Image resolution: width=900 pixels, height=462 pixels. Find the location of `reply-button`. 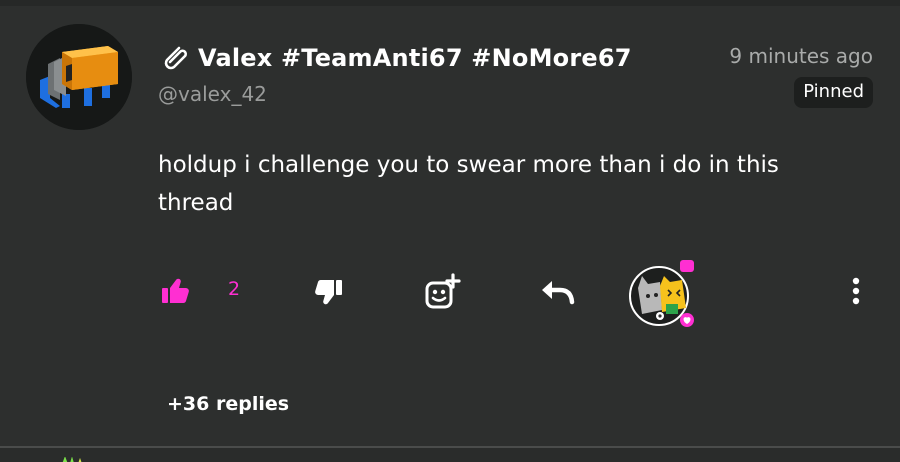

reply-button is located at coordinates (557, 291).